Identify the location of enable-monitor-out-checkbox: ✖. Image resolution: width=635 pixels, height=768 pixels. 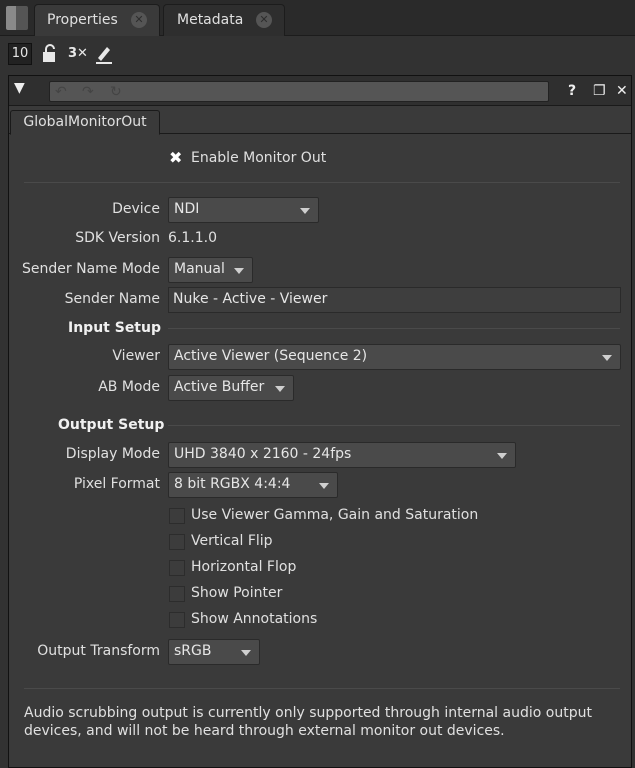
(177, 158).